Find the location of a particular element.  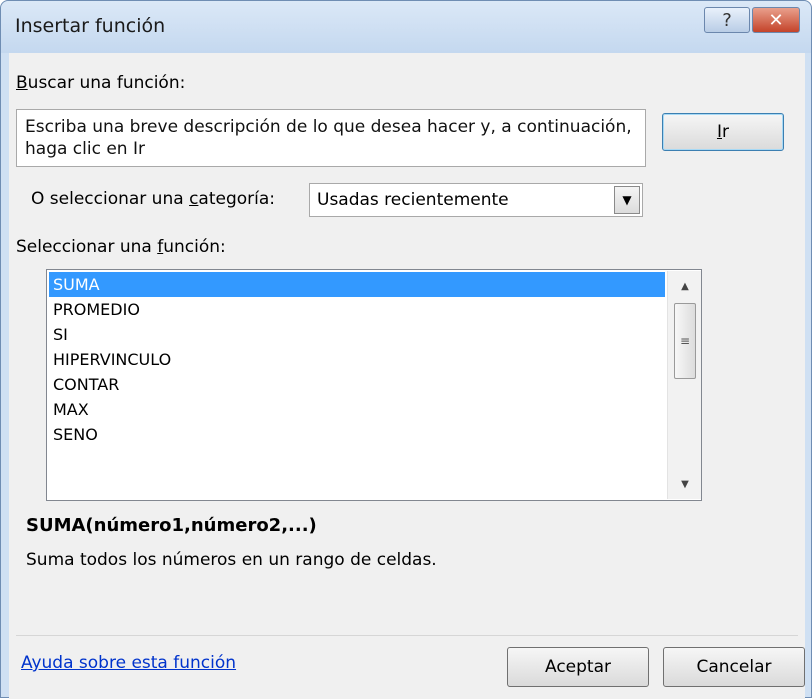

search-label: Buscar una función: is located at coordinates (100, 83).